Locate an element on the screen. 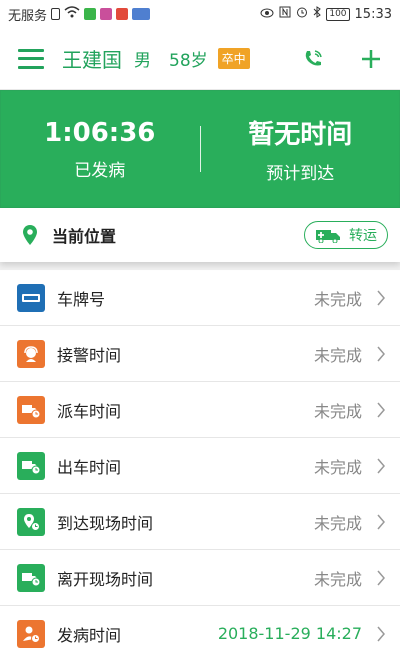 The height and width of the screenshot is (661, 400). person-clock-icon is located at coordinates (31, 633).